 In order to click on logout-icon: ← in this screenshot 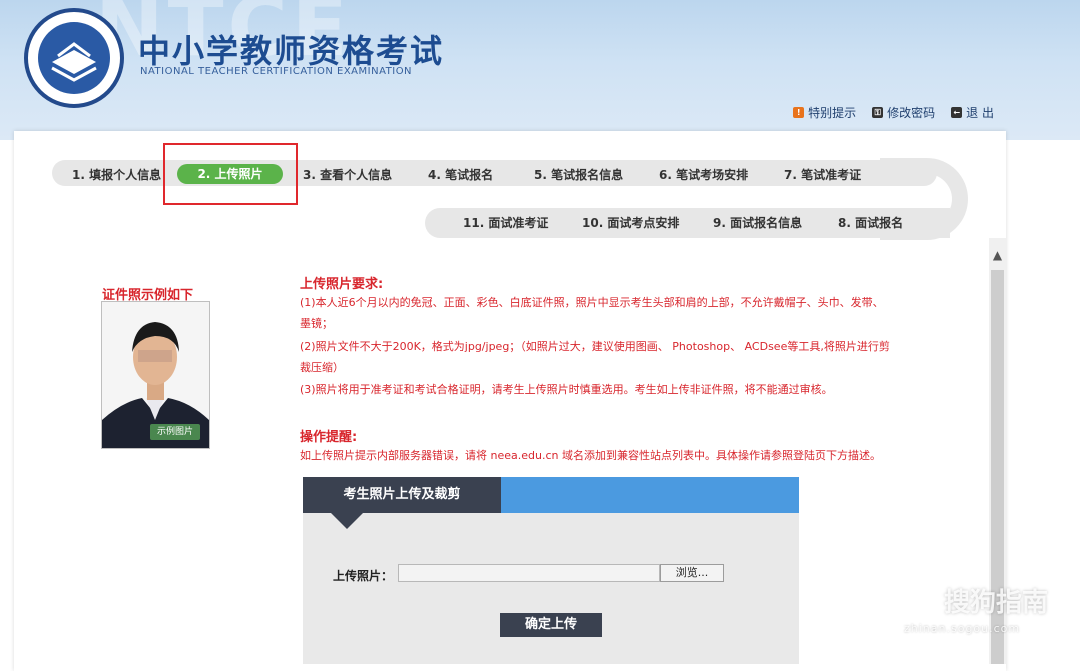, I will do `click(957, 112)`.